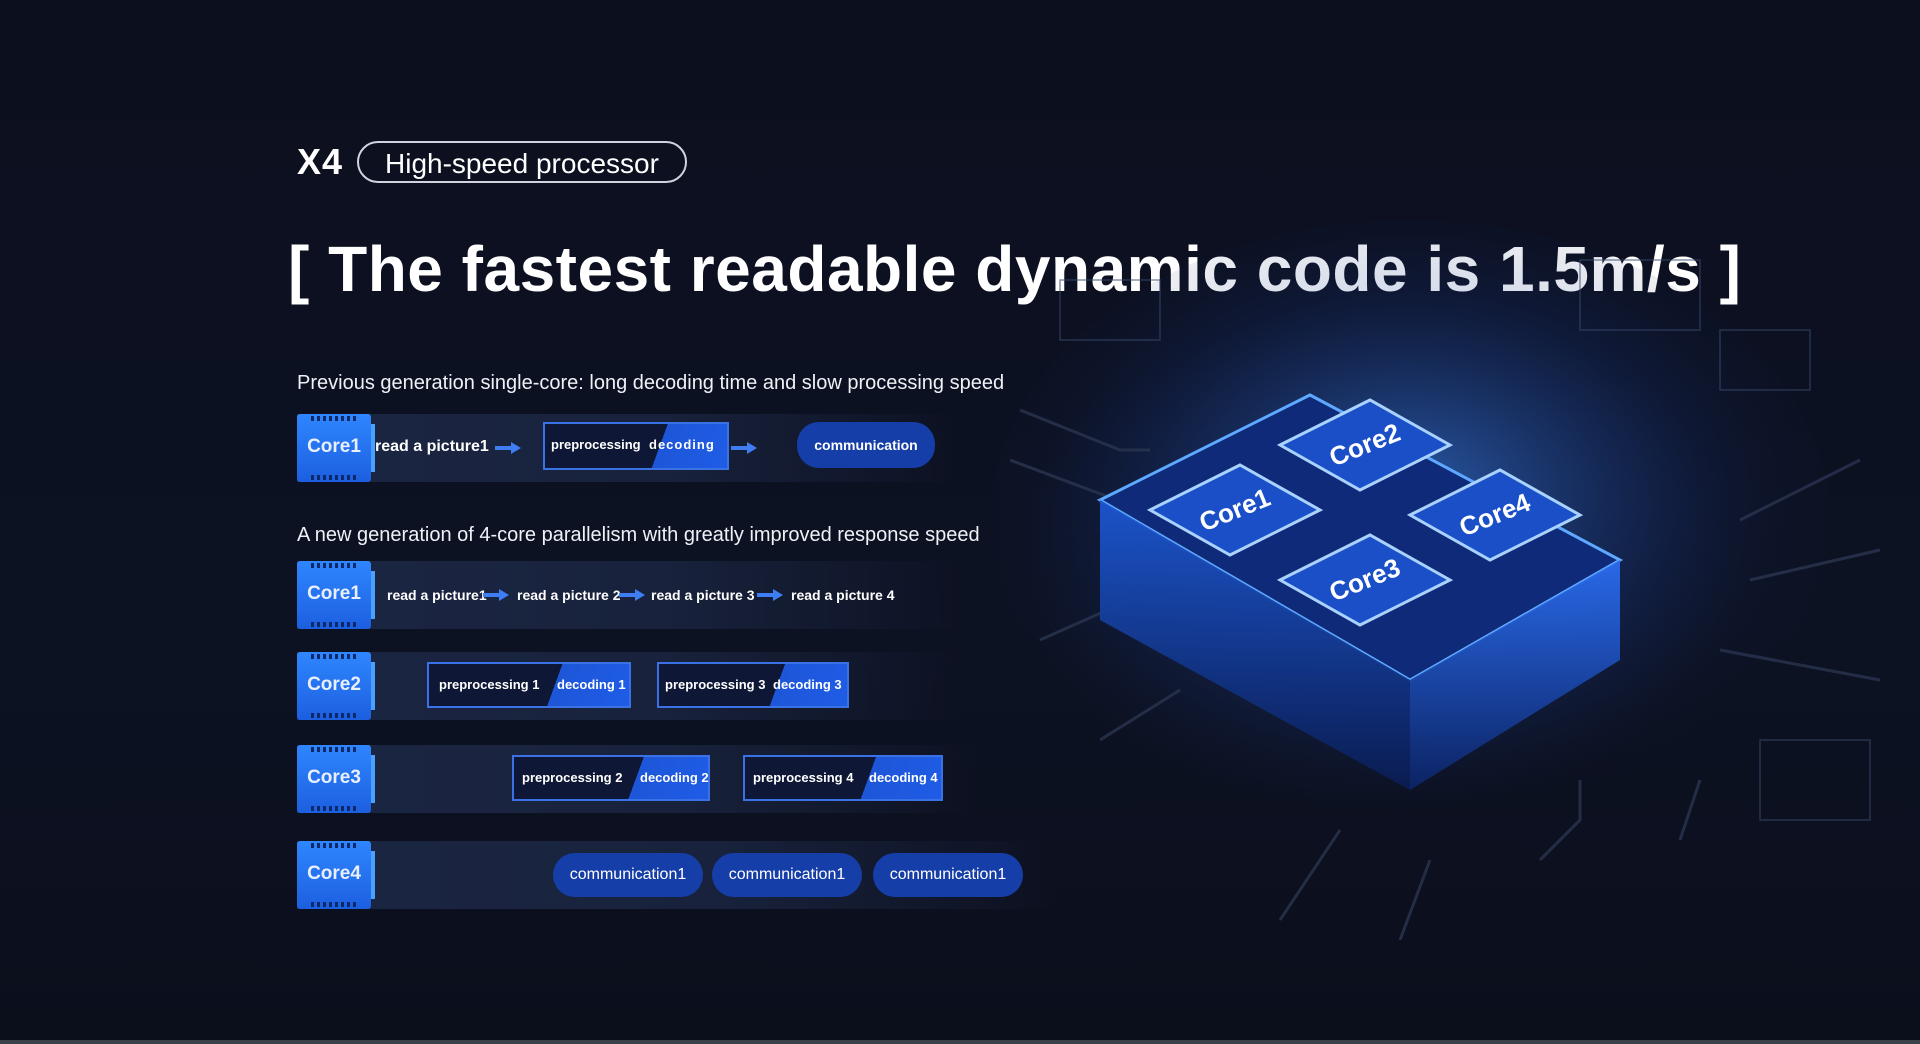 This screenshot has width=1920, height=1044. Describe the element at coordinates (803, 777) in the screenshot. I see `preprocessing-label: preprocessing 4` at that location.